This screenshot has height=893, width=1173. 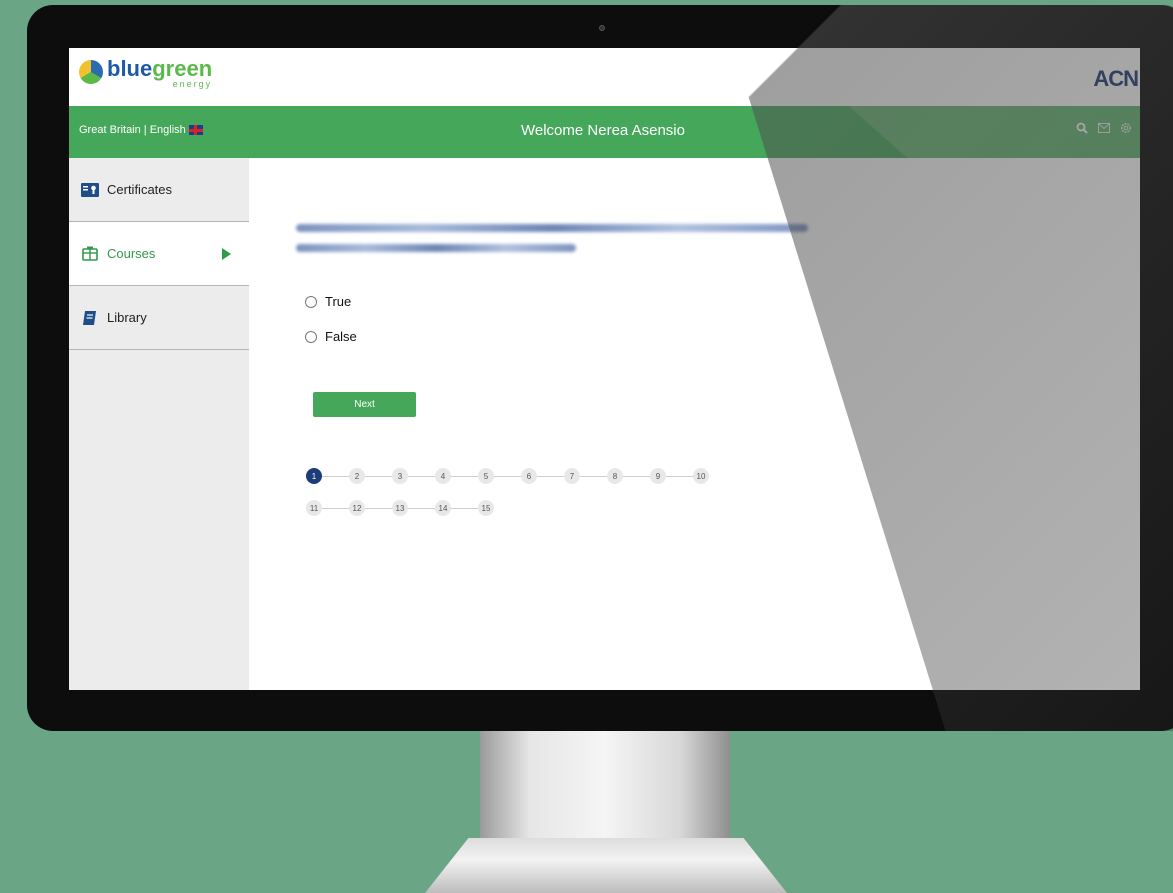 What do you see at coordinates (443, 476) in the screenshot?
I see `step-4: 4` at bounding box center [443, 476].